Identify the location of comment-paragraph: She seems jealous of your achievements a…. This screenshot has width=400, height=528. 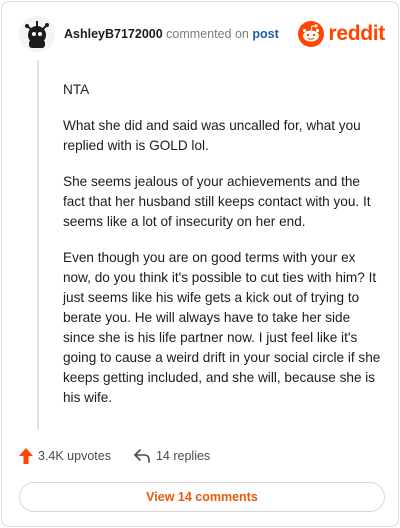
(217, 201).